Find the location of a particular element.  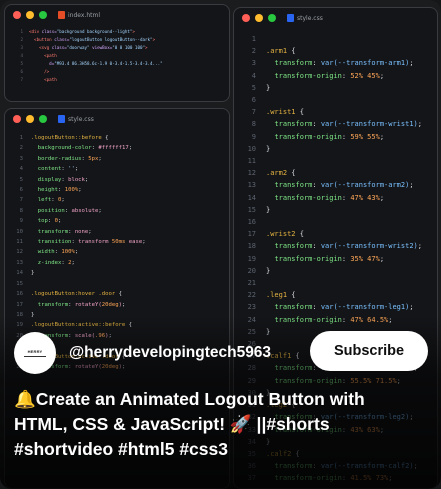

code-token: transition is located at coordinates (54, 242).